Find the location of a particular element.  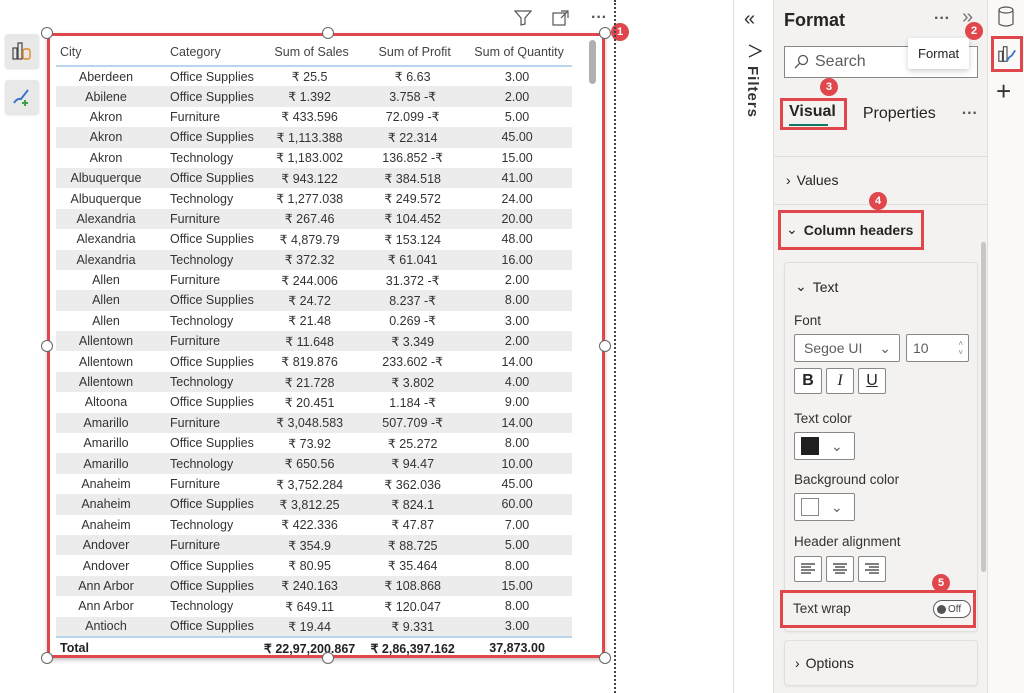

focus-mode-icon is located at coordinates (561, 18).